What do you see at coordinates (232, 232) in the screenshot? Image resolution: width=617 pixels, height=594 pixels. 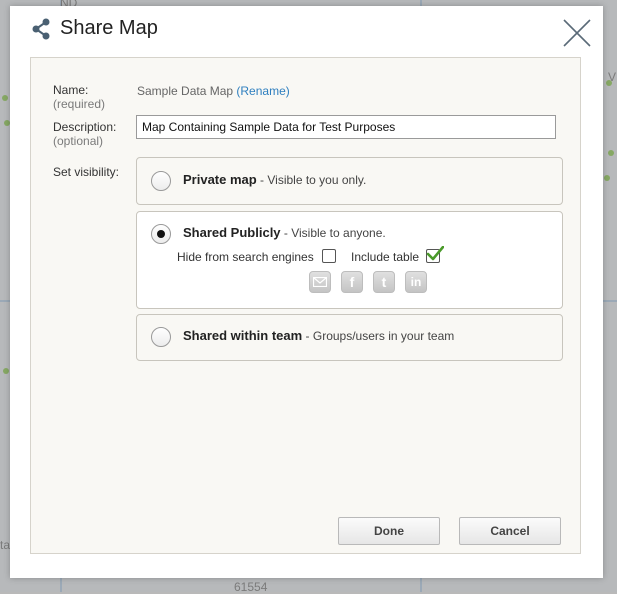 I see `public-option-title: Shared Publicly` at bounding box center [232, 232].